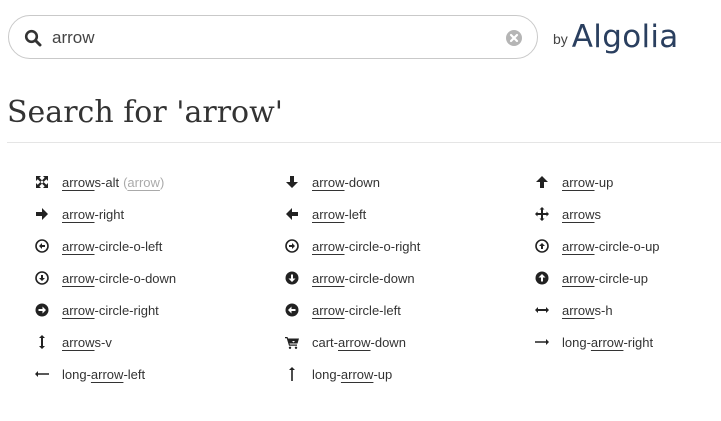  I want to click on clear-search-icon, so click(514, 38).